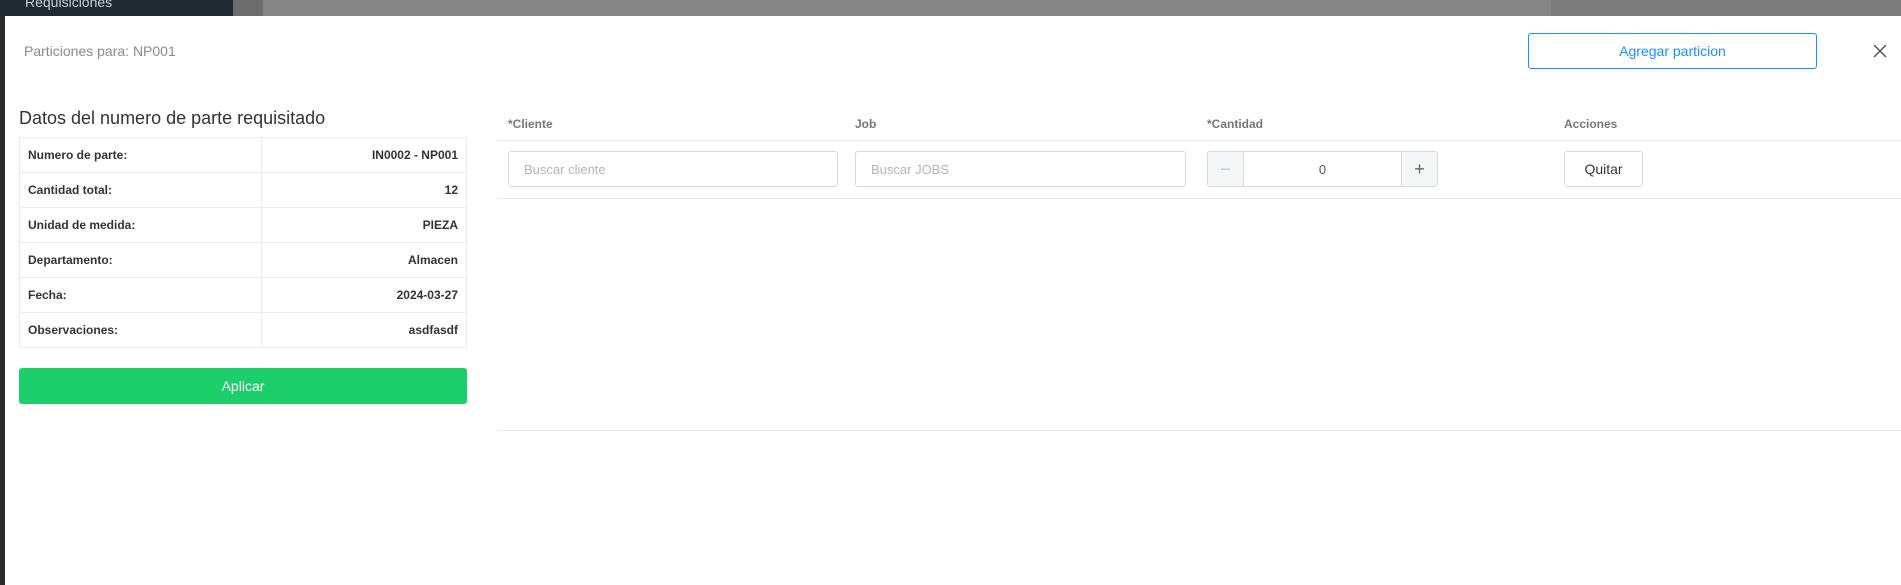 The image size is (1901, 585). I want to click on apply-button: Aplicar, so click(243, 386).